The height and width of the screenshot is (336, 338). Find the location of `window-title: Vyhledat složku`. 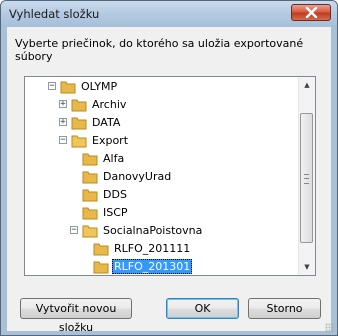

window-title: Vyhledat složku is located at coordinates (54, 14).